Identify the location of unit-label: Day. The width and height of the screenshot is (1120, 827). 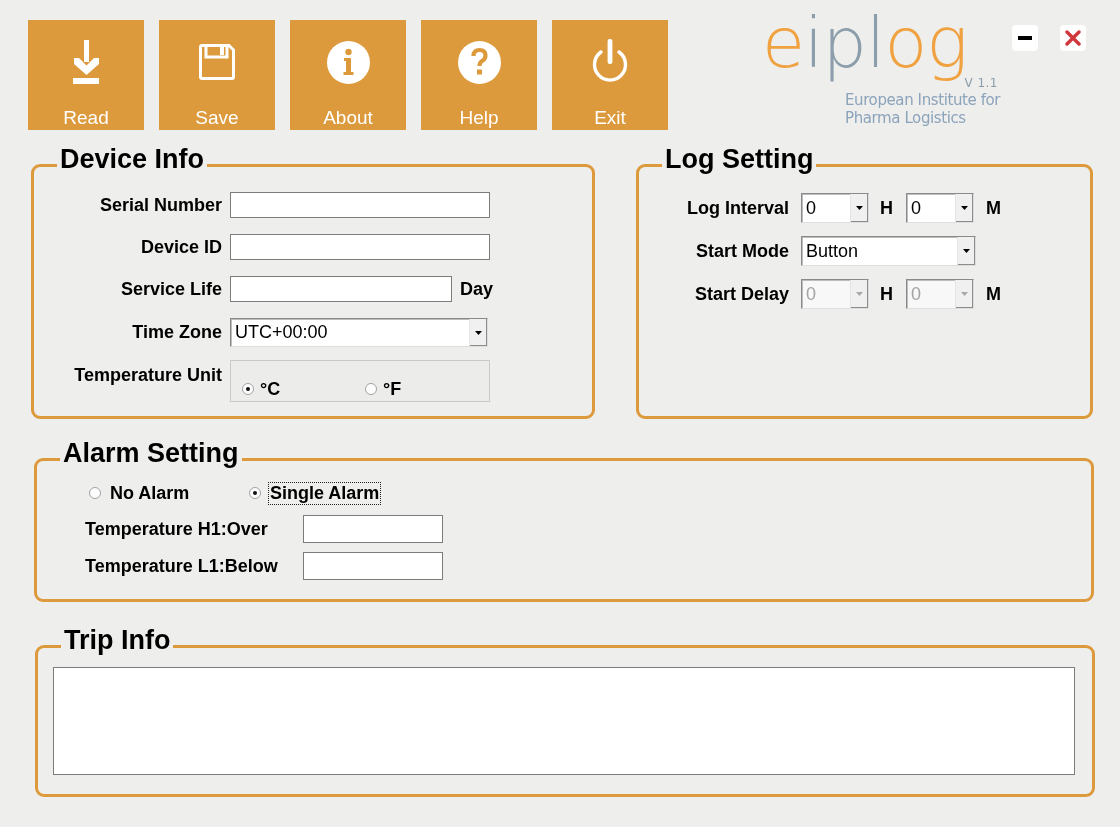
(477, 289).